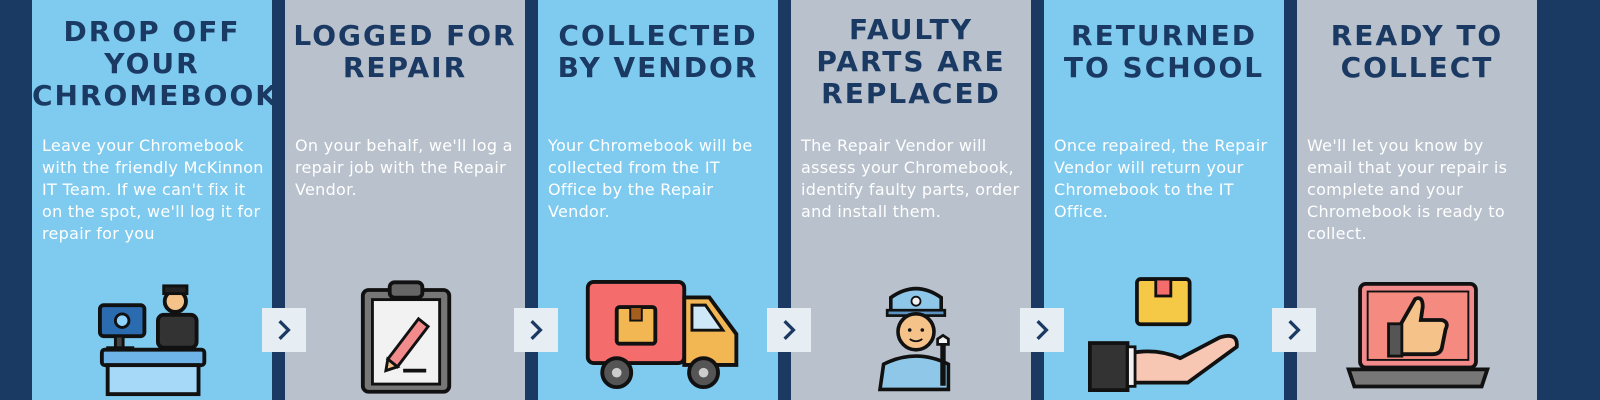 The height and width of the screenshot is (400, 1600). What do you see at coordinates (911, 335) in the screenshot?
I see `technician-wrench-icon` at bounding box center [911, 335].